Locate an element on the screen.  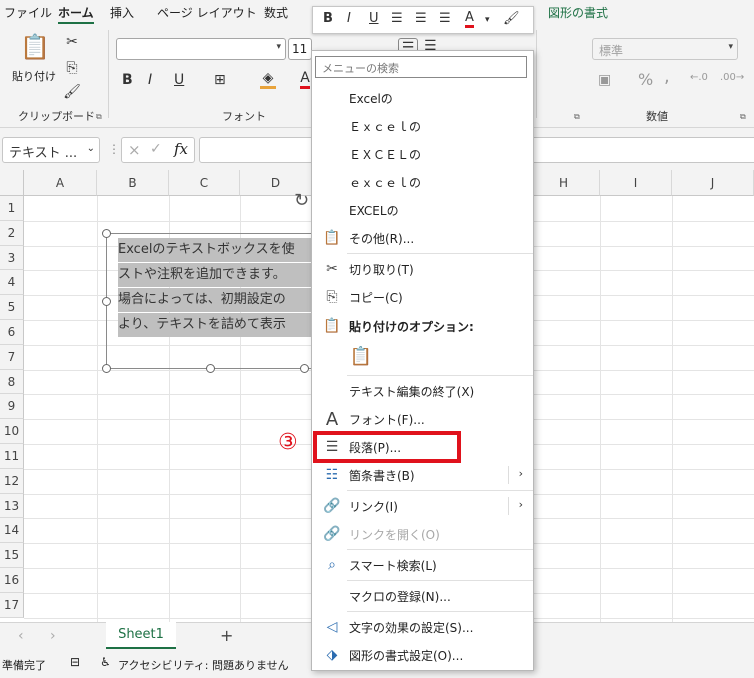
name-box: テキスト ... ⌄ is located at coordinates (51, 150).